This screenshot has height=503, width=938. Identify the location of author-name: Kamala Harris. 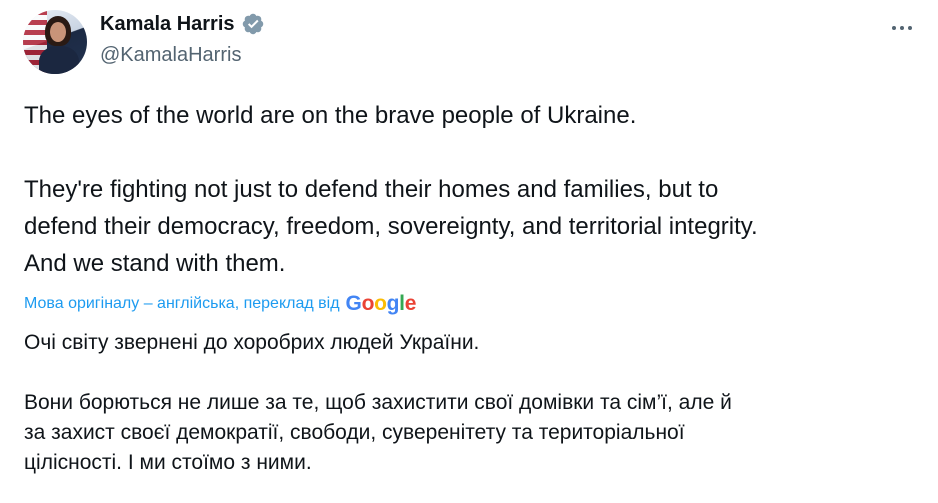
(167, 24).